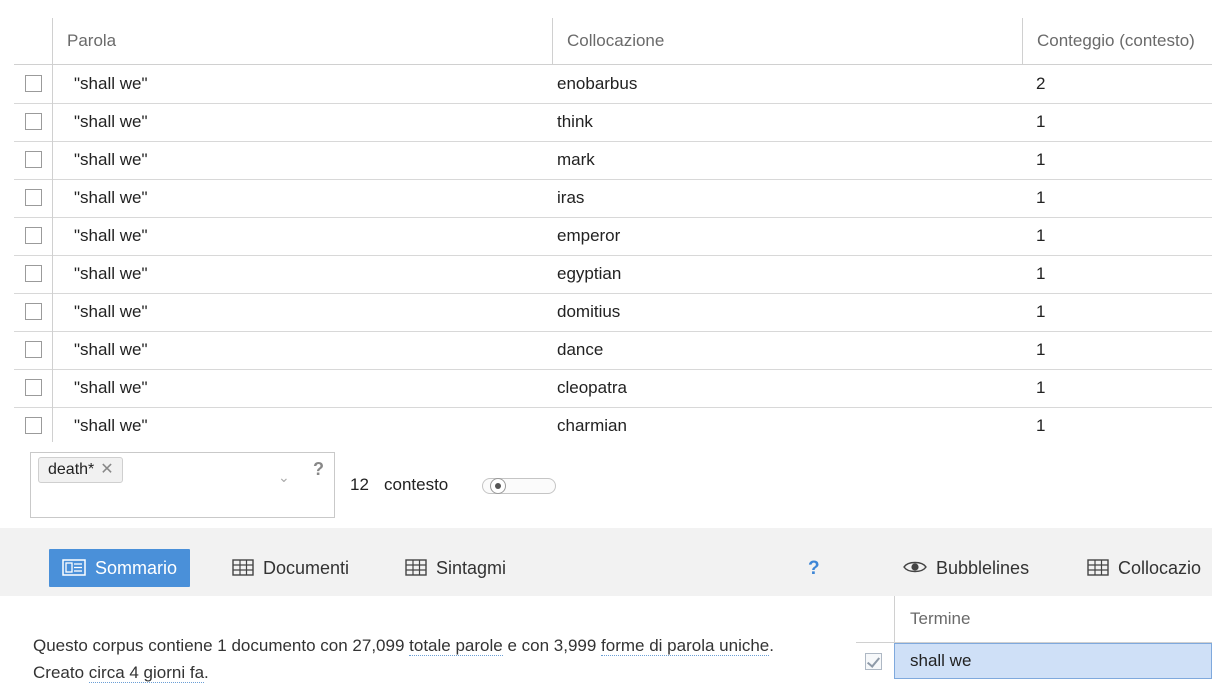 Image resolution: width=1212 pixels, height=689 pixels. Describe the element at coordinates (575, 121) in the screenshot. I see `cell-collocate: think` at that location.